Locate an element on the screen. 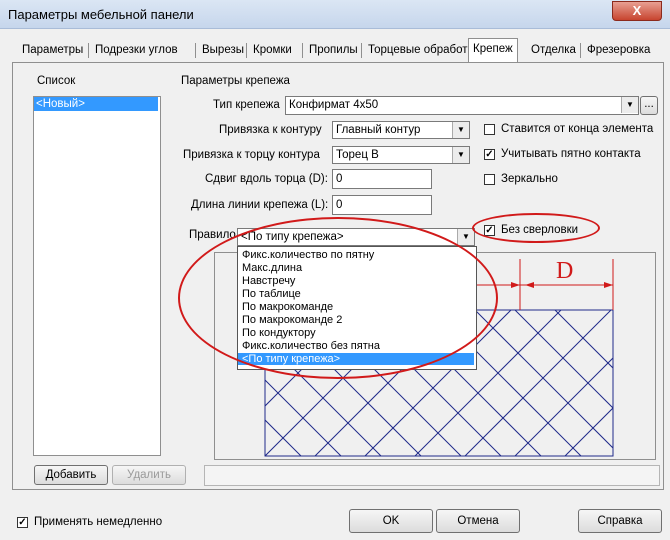 Image resolution: width=670 pixels, height=540 pixels. apply-now-label: Применять немедленно is located at coordinates (98, 522).